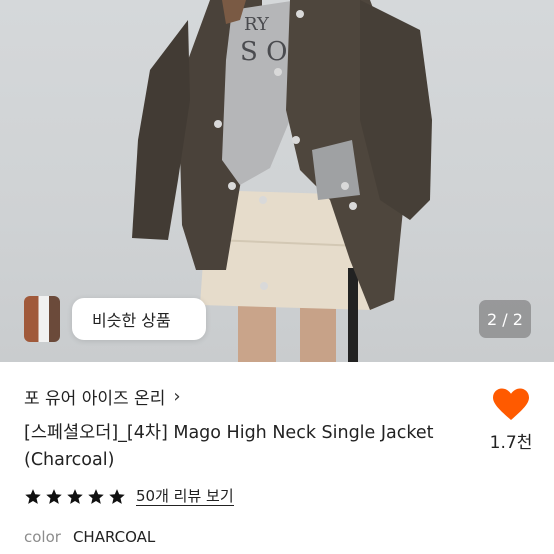 This screenshot has width=554, height=554. I want to click on chevron-right-icon: ›, so click(177, 396).